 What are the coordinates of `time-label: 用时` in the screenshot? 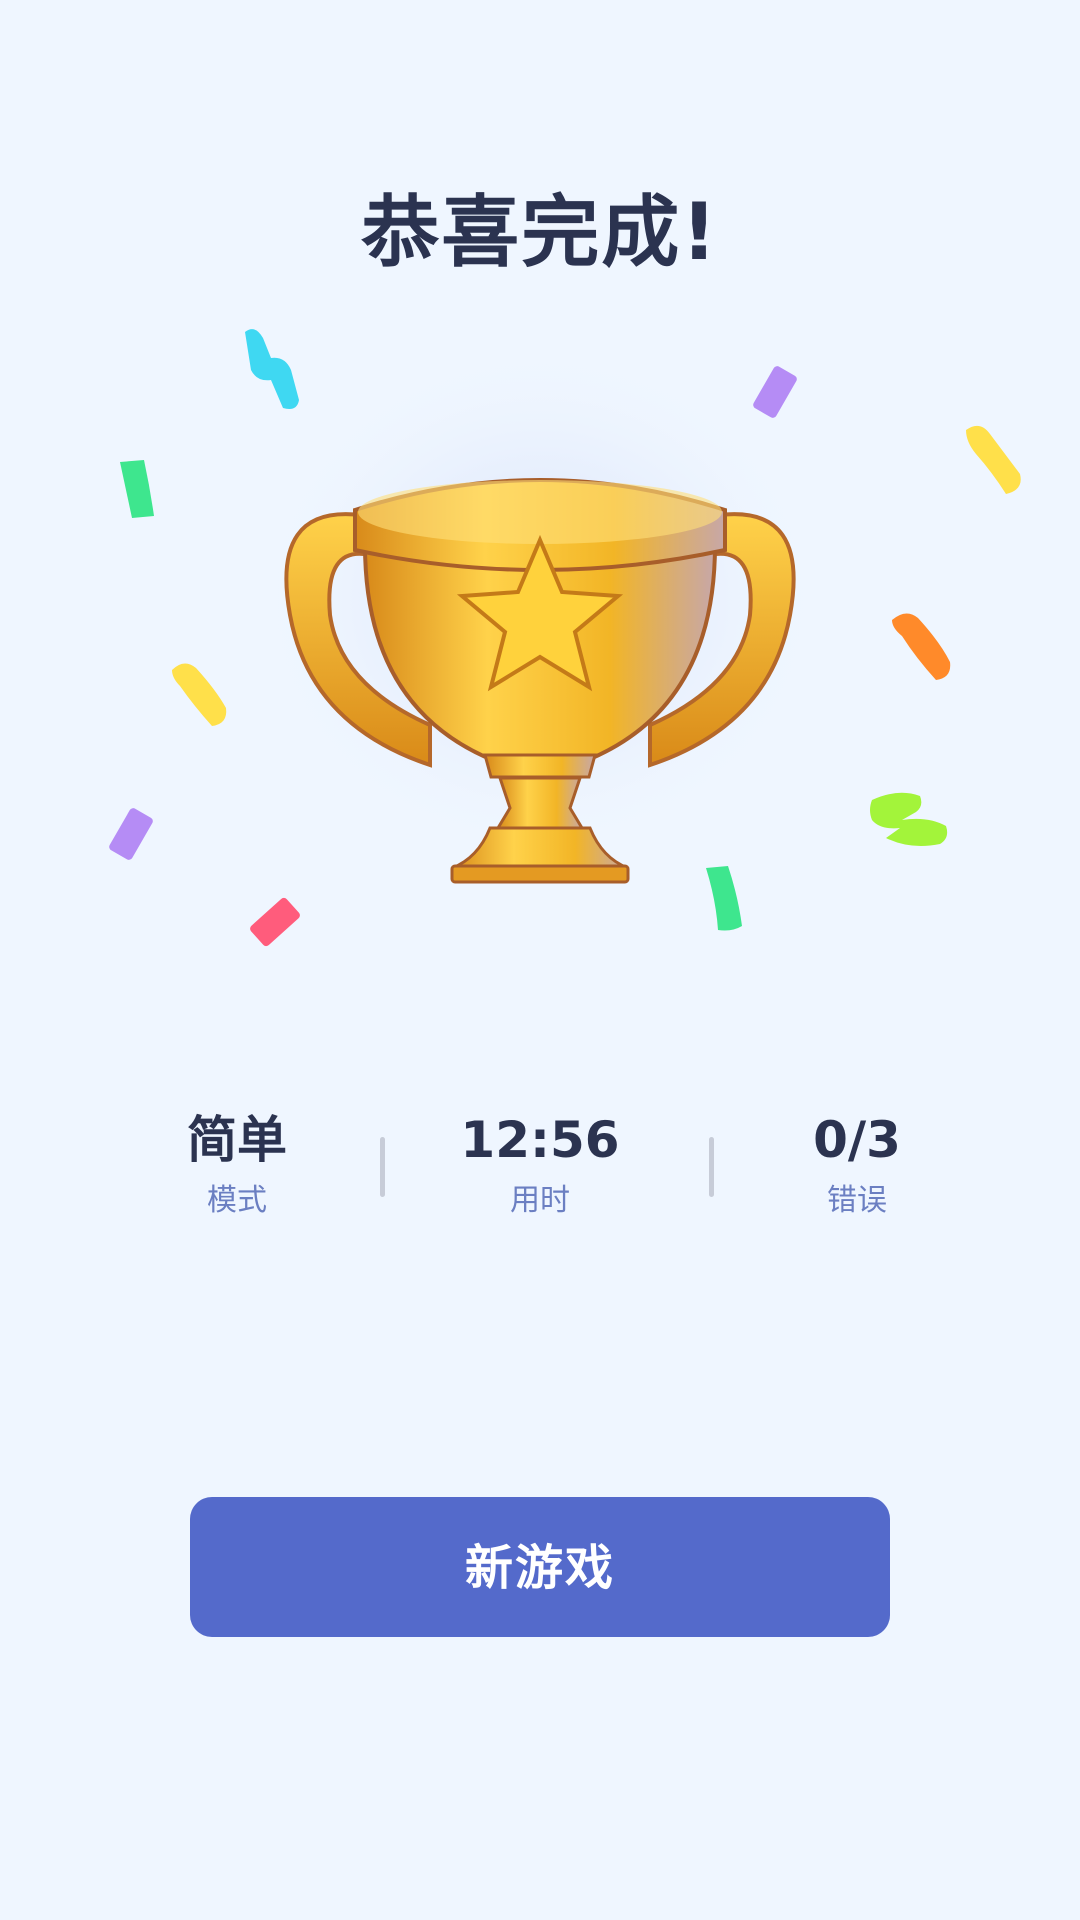 It's located at (540, 1200).